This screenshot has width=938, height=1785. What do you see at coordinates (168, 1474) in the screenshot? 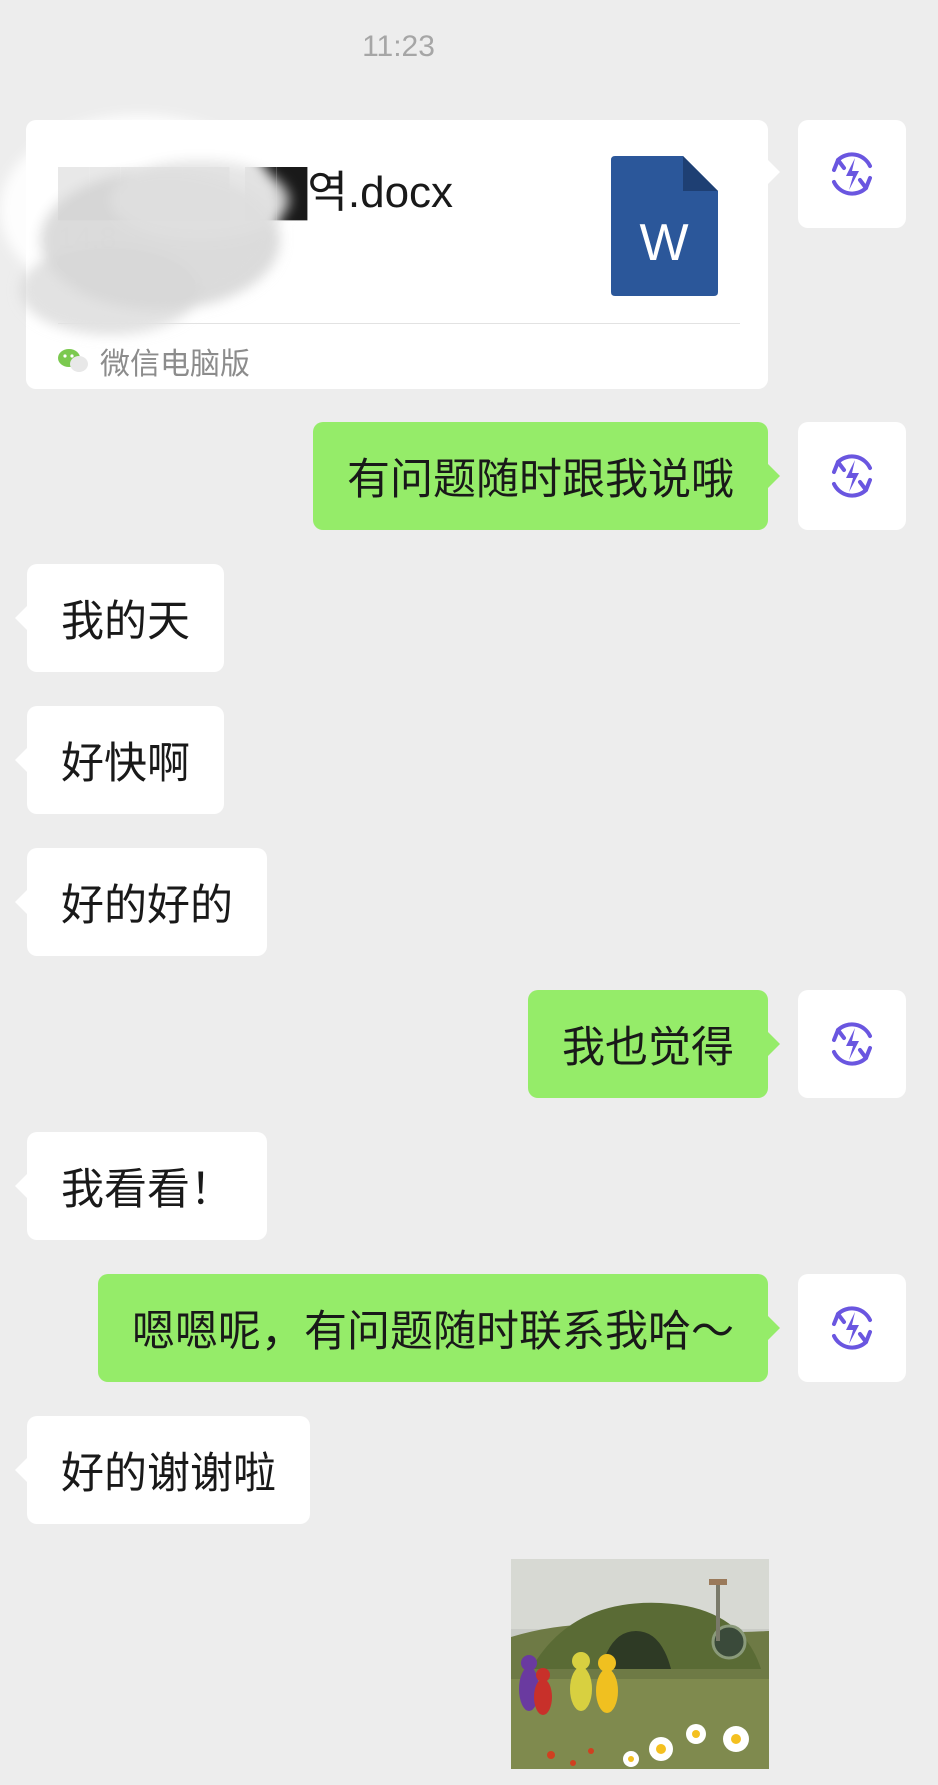
I see `message-text: 好的谢谢啦` at bounding box center [168, 1474].